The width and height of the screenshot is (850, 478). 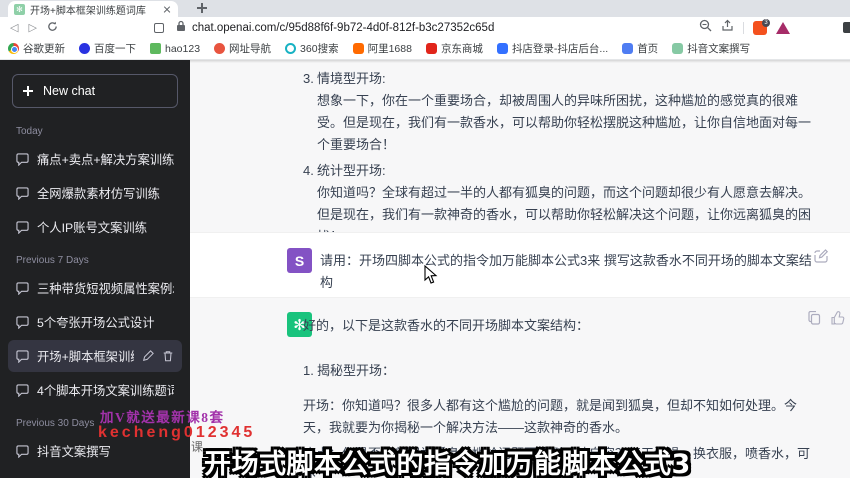 I want to click on share-icon, so click(x=727, y=28).